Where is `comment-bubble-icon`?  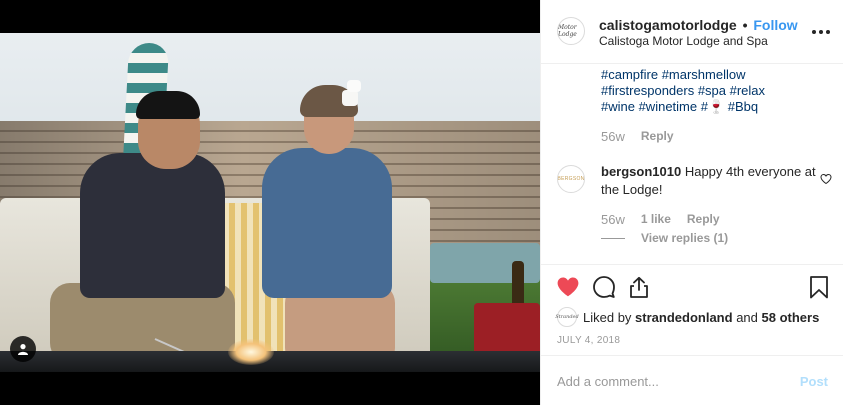 comment-bubble-icon is located at coordinates (604, 287).